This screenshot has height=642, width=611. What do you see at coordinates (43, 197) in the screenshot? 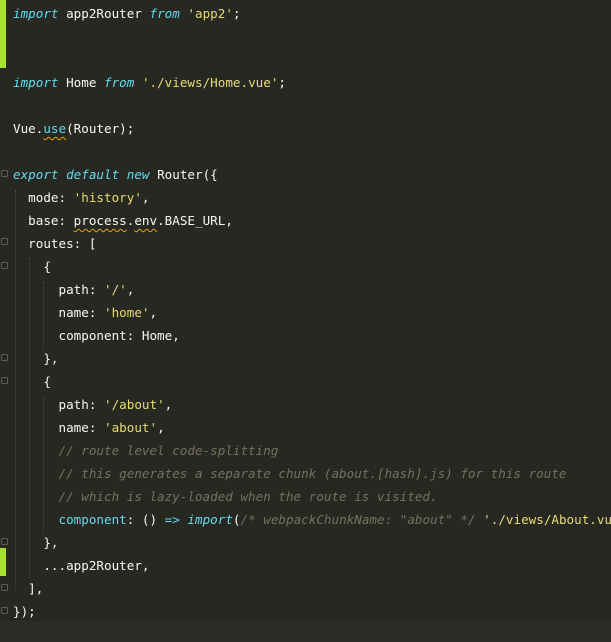
I see `code-token: mode:` at bounding box center [43, 197].